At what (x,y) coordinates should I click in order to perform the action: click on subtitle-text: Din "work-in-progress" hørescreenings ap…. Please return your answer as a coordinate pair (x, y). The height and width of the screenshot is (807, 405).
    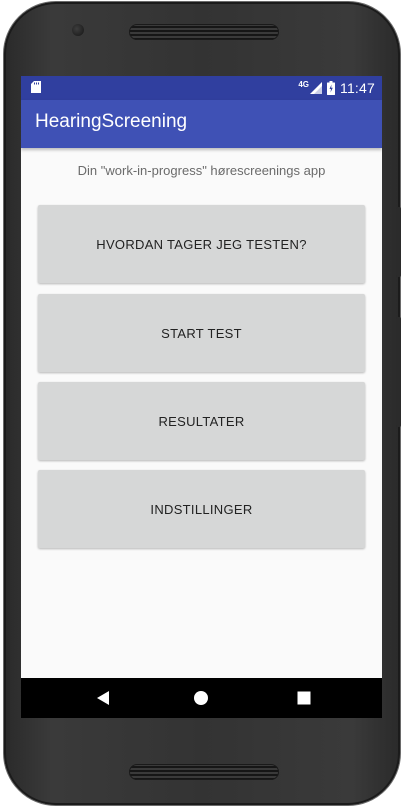
    Looking at the image, I should click on (201, 170).